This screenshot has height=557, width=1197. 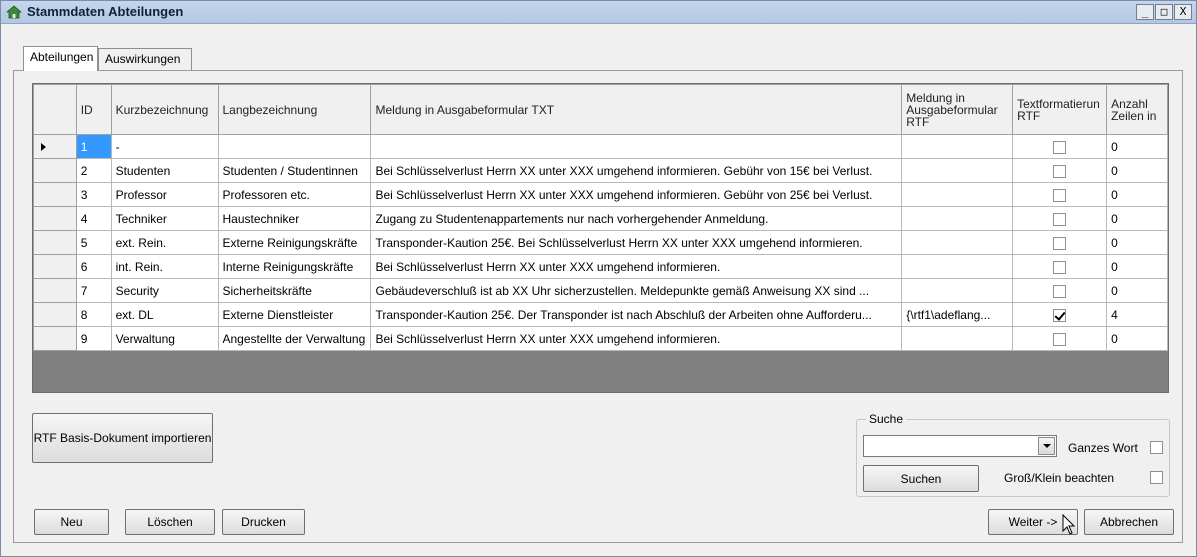 I want to click on table-row: 1- 0, so click(x=600, y=146).